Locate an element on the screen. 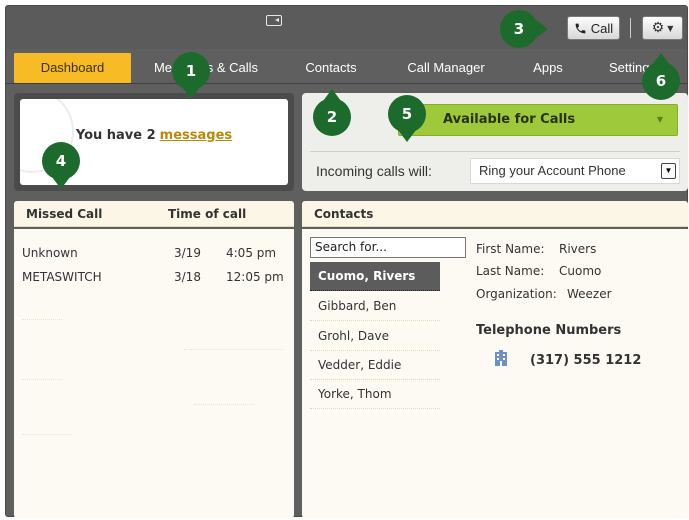 The height and width of the screenshot is (520, 689). list-item: Gibbard, Ben is located at coordinates (375, 306).